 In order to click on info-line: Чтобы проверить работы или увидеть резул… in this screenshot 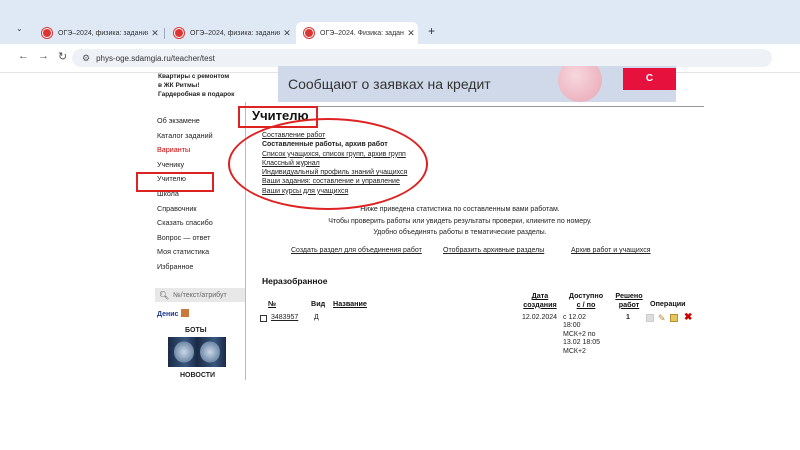, I will do `click(460, 221)`.